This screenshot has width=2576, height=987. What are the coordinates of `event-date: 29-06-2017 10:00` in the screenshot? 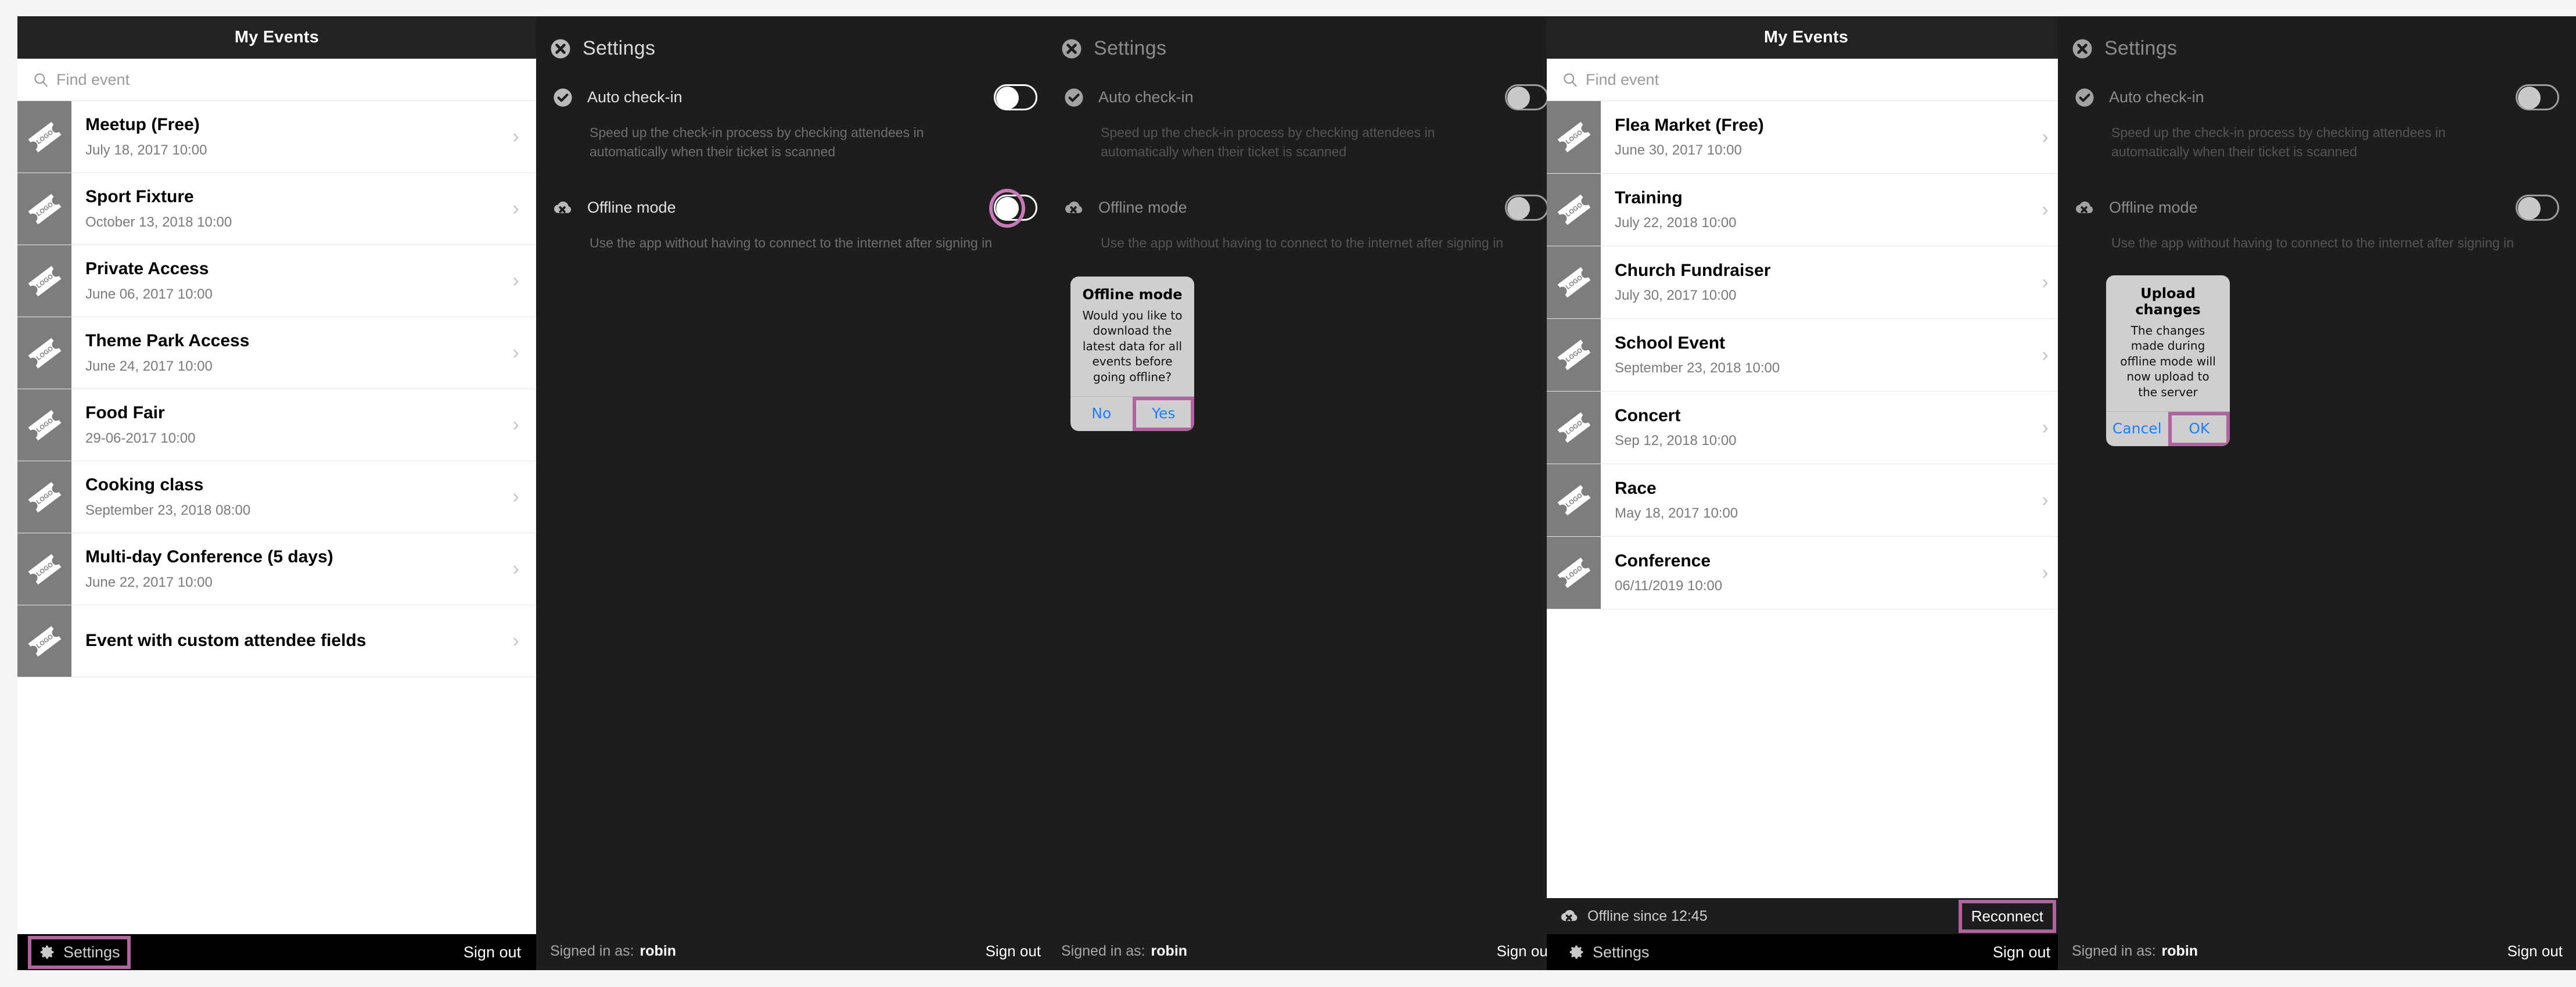 It's located at (140, 438).